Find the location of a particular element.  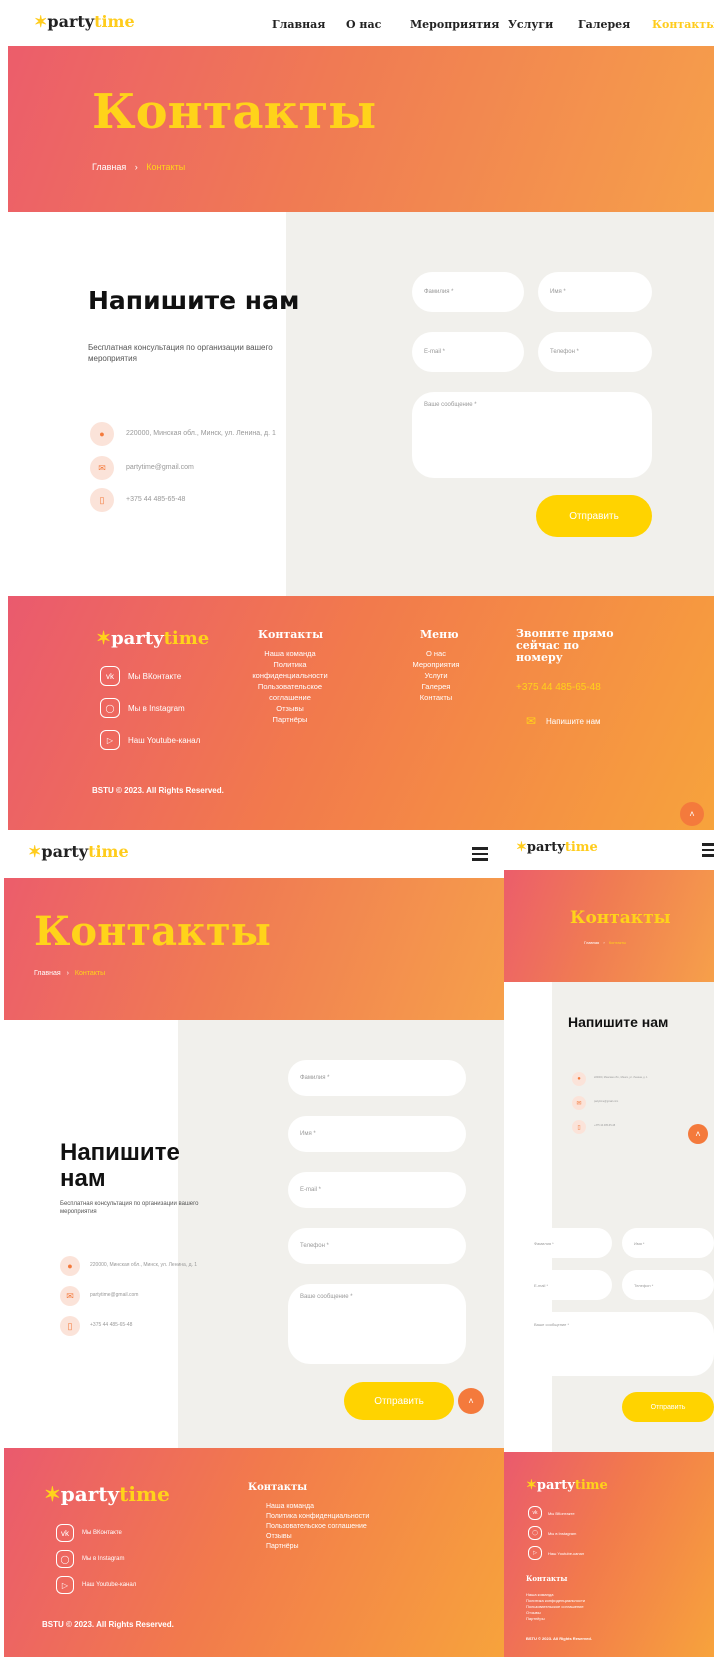

page-title: Контакты is located at coordinates (620, 918).